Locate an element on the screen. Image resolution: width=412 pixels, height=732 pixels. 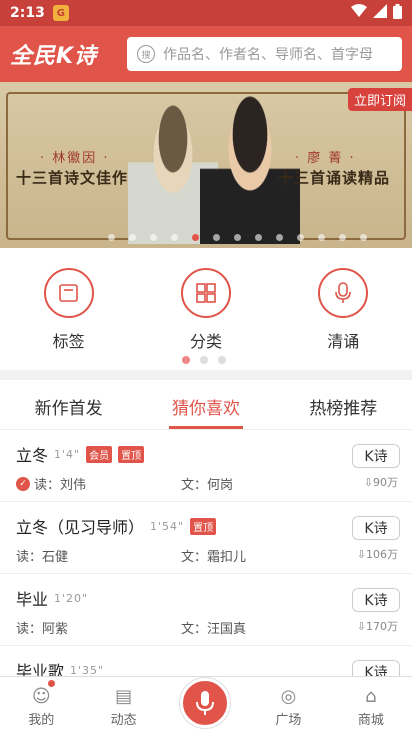
nav-label: 我的 is located at coordinates (41, 720).